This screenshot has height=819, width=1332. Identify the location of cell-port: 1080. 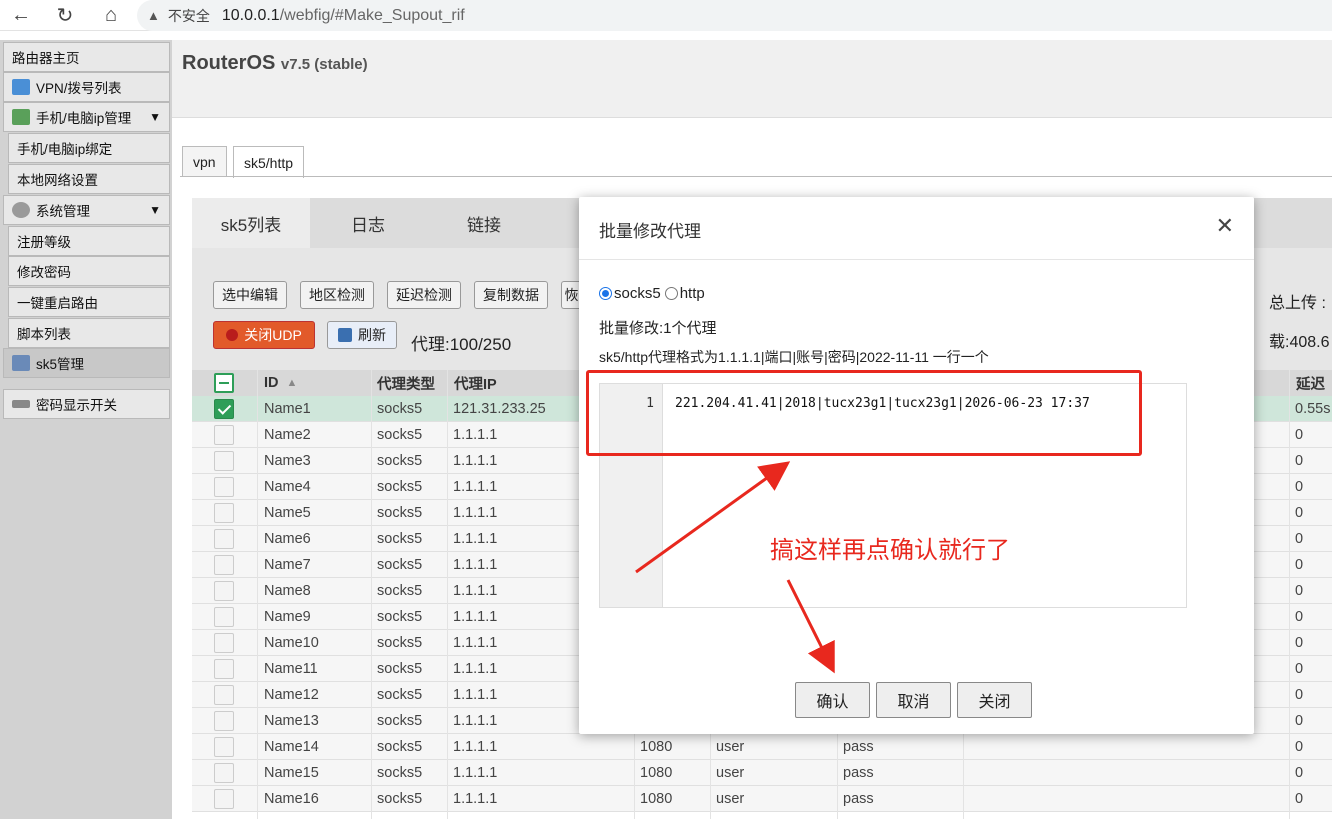
(656, 799).